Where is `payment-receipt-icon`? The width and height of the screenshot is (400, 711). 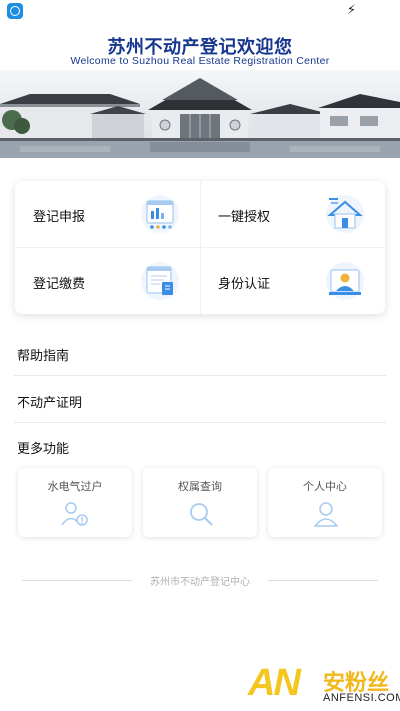
payment-receipt-icon is located at coordinates (160, 281).